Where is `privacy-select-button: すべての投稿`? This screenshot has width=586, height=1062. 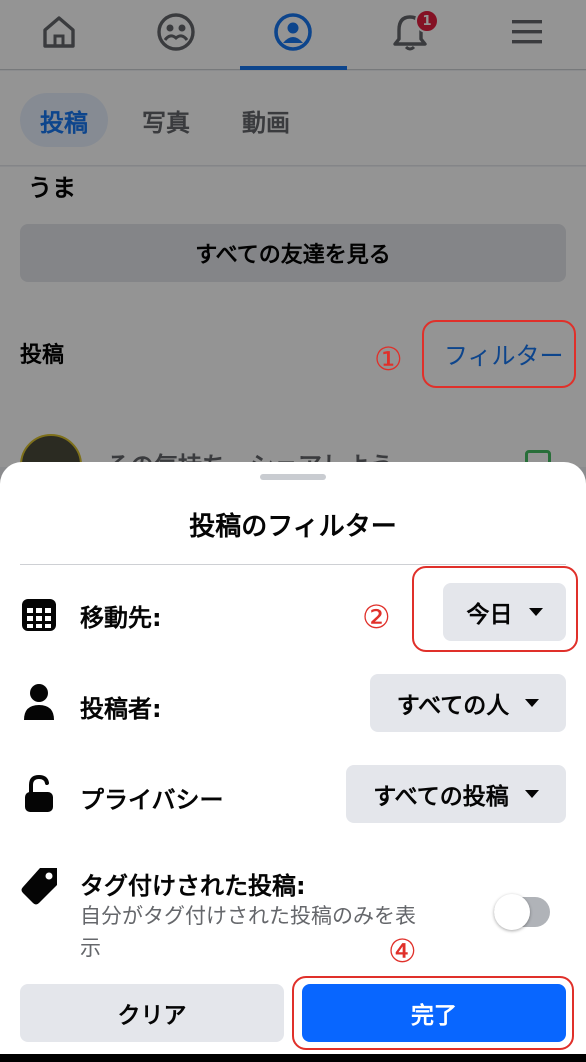
privacy-select-button: すべての投稿 is located at coordinates (456, 794).